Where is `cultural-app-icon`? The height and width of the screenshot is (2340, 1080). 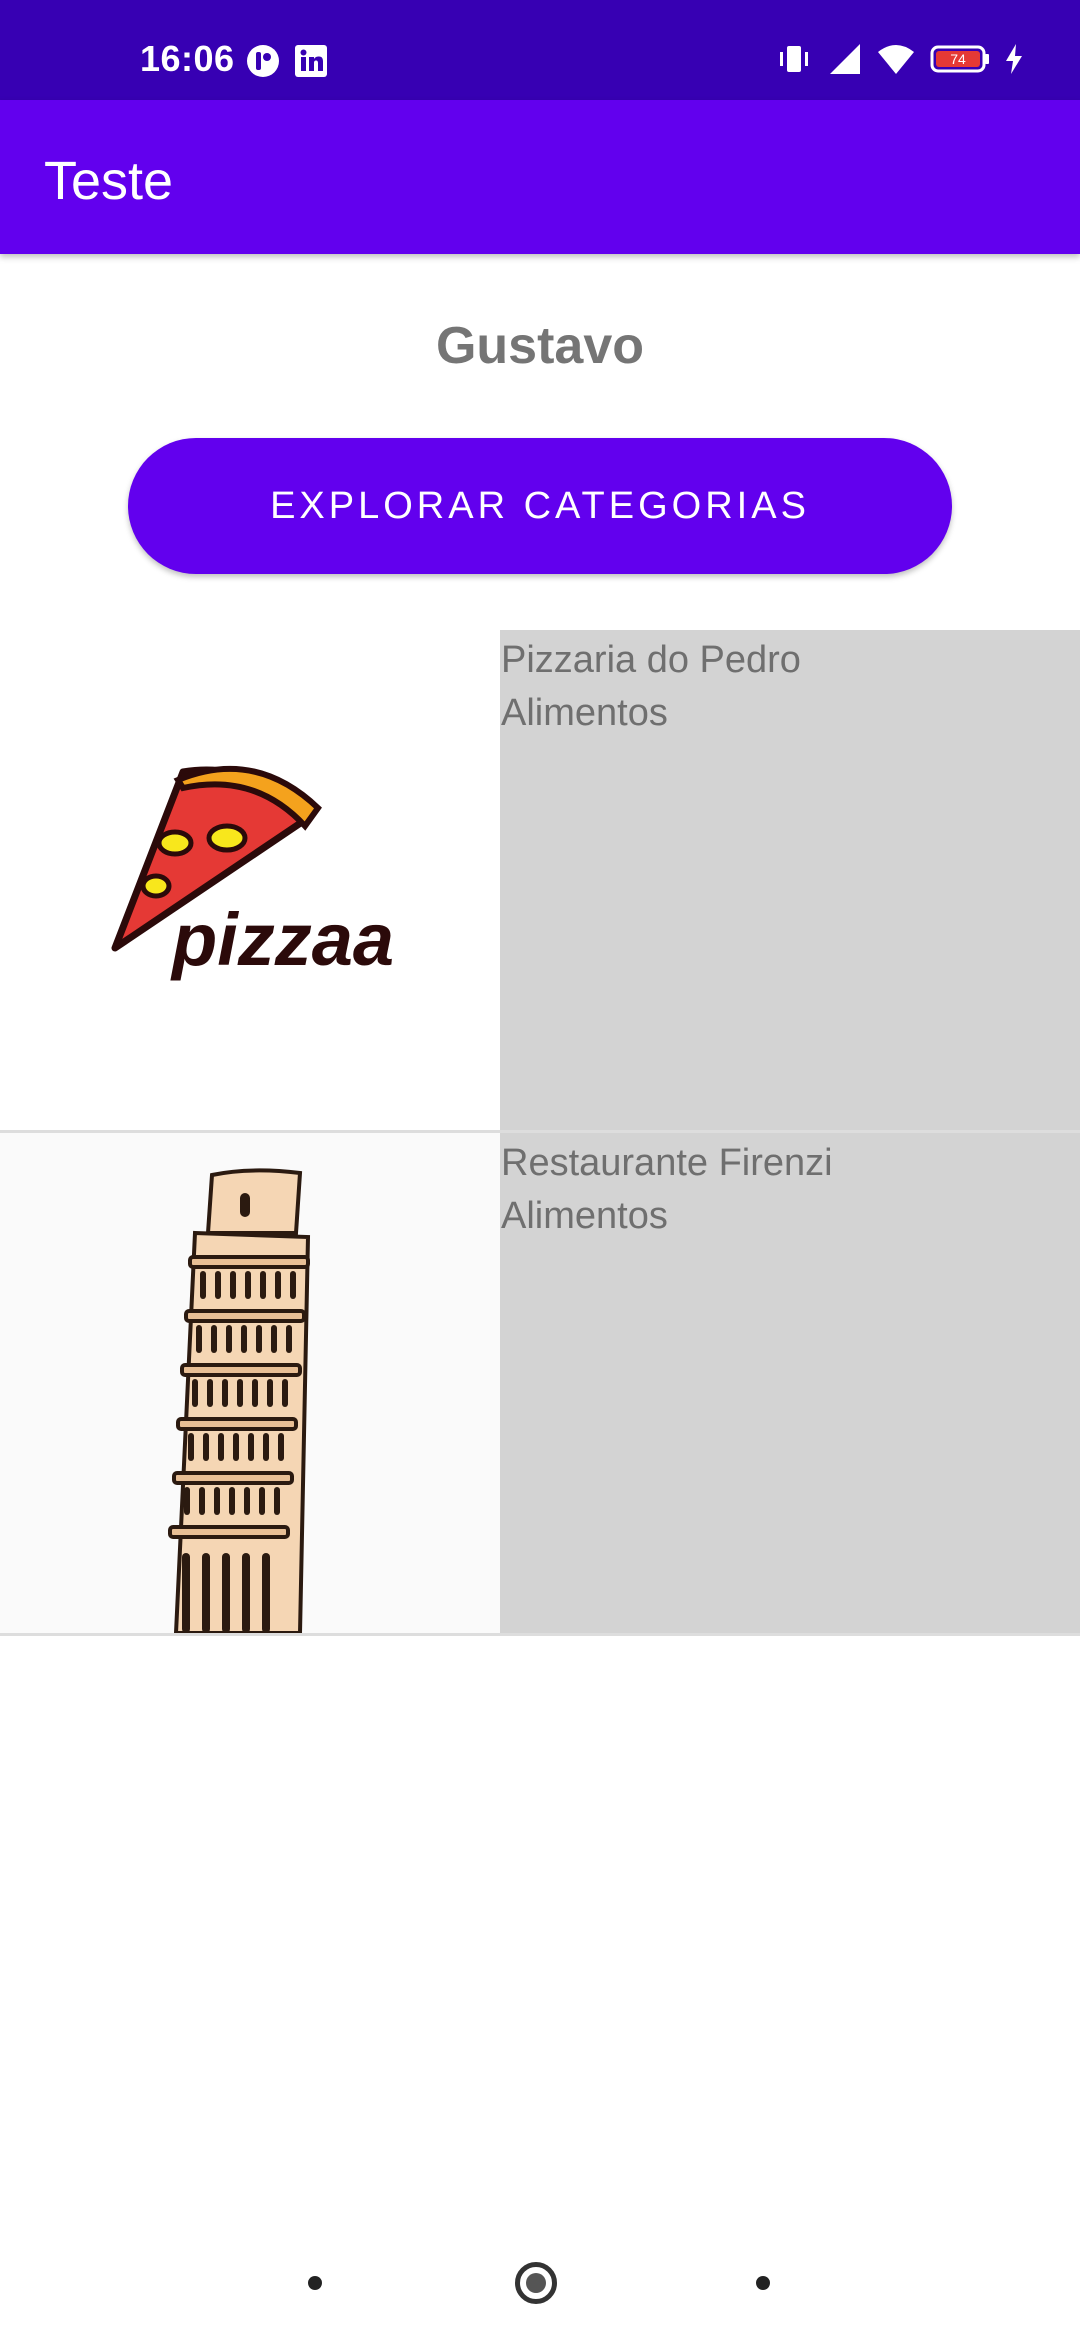
cultural-app-icon is located at coordinates (263, 63).